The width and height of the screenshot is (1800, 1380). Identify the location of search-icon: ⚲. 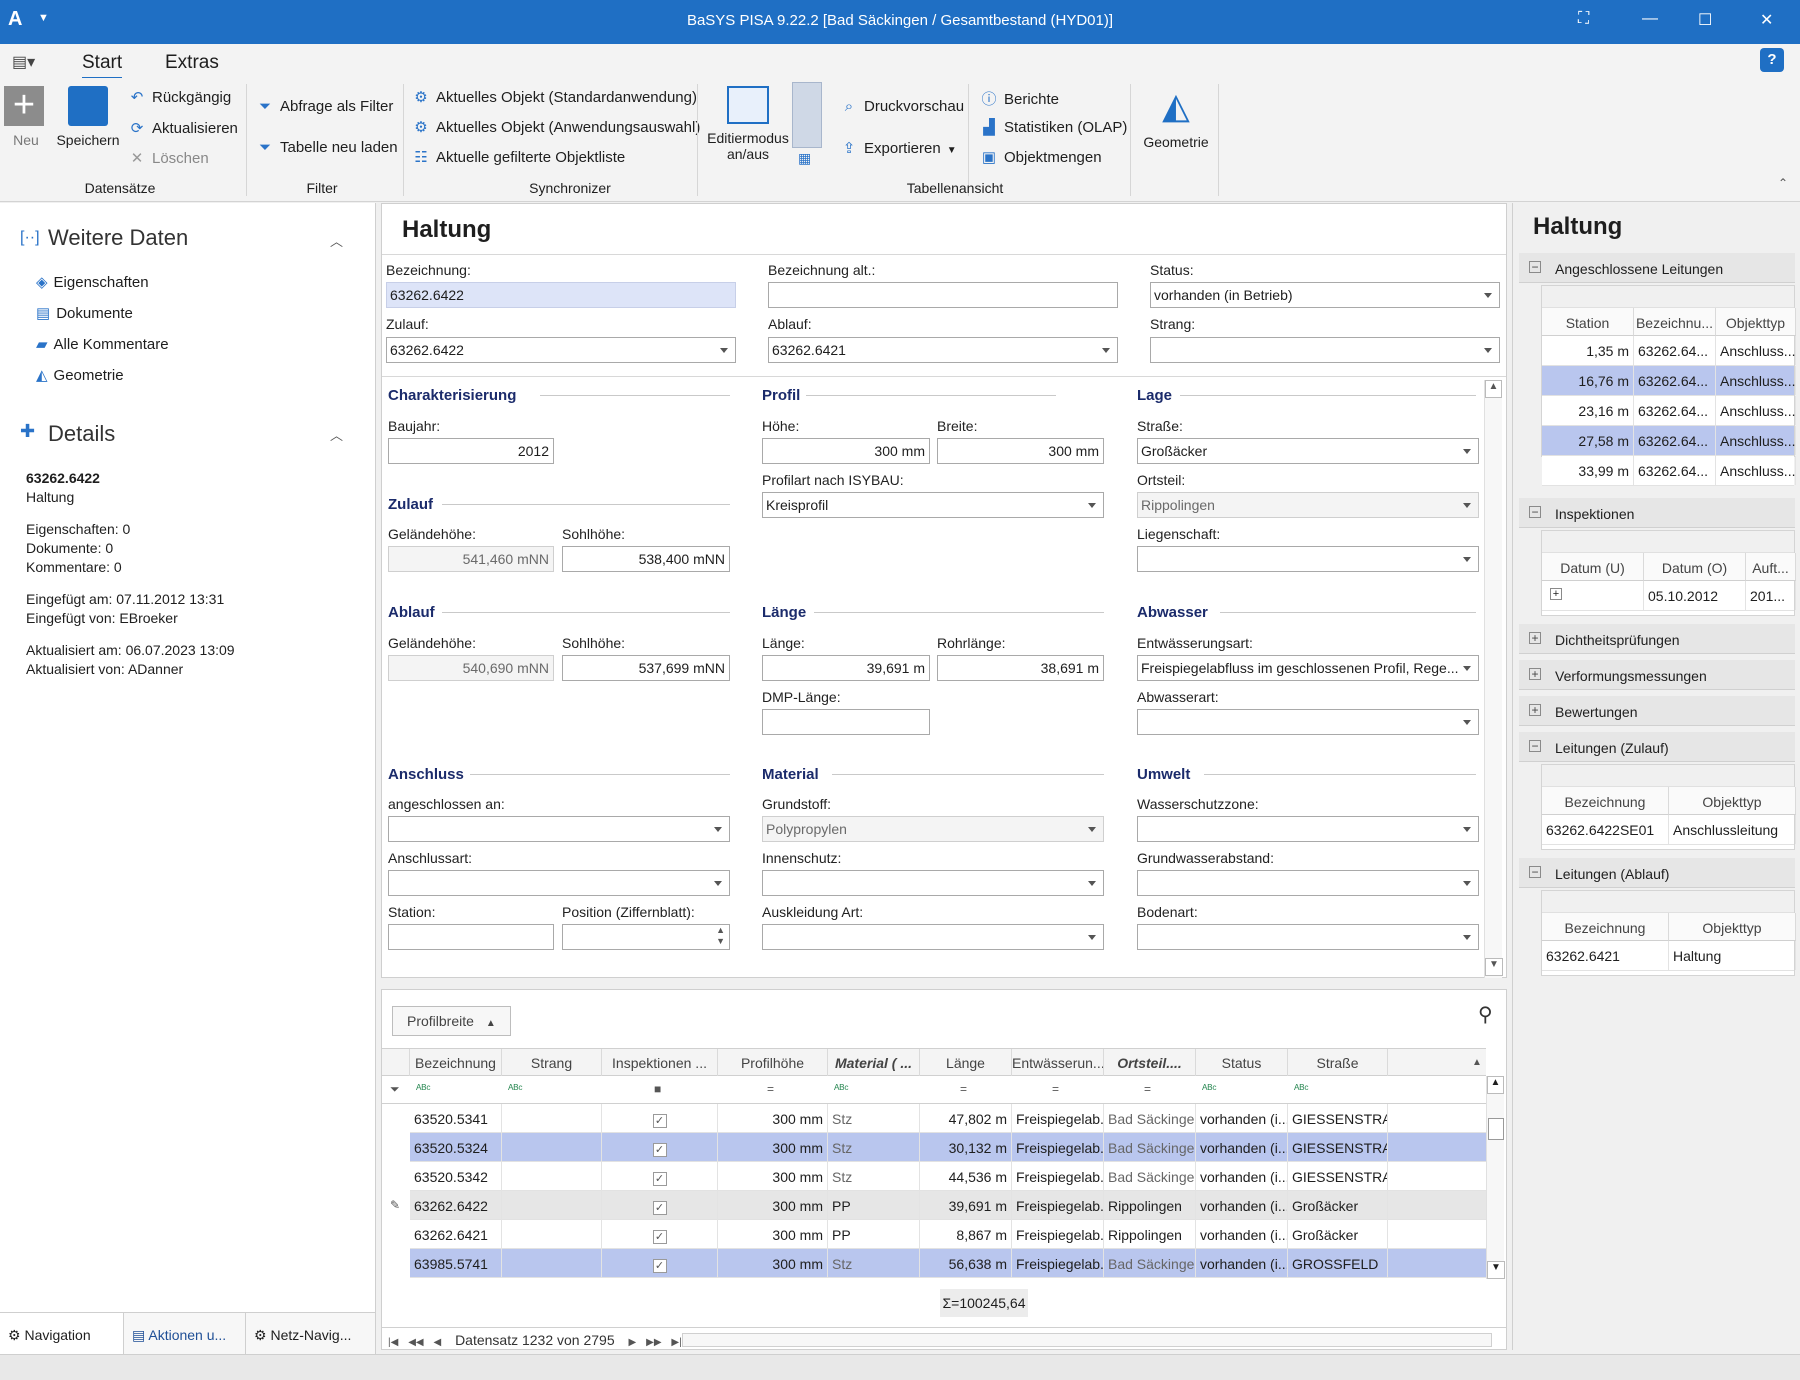
(1485, 1014).